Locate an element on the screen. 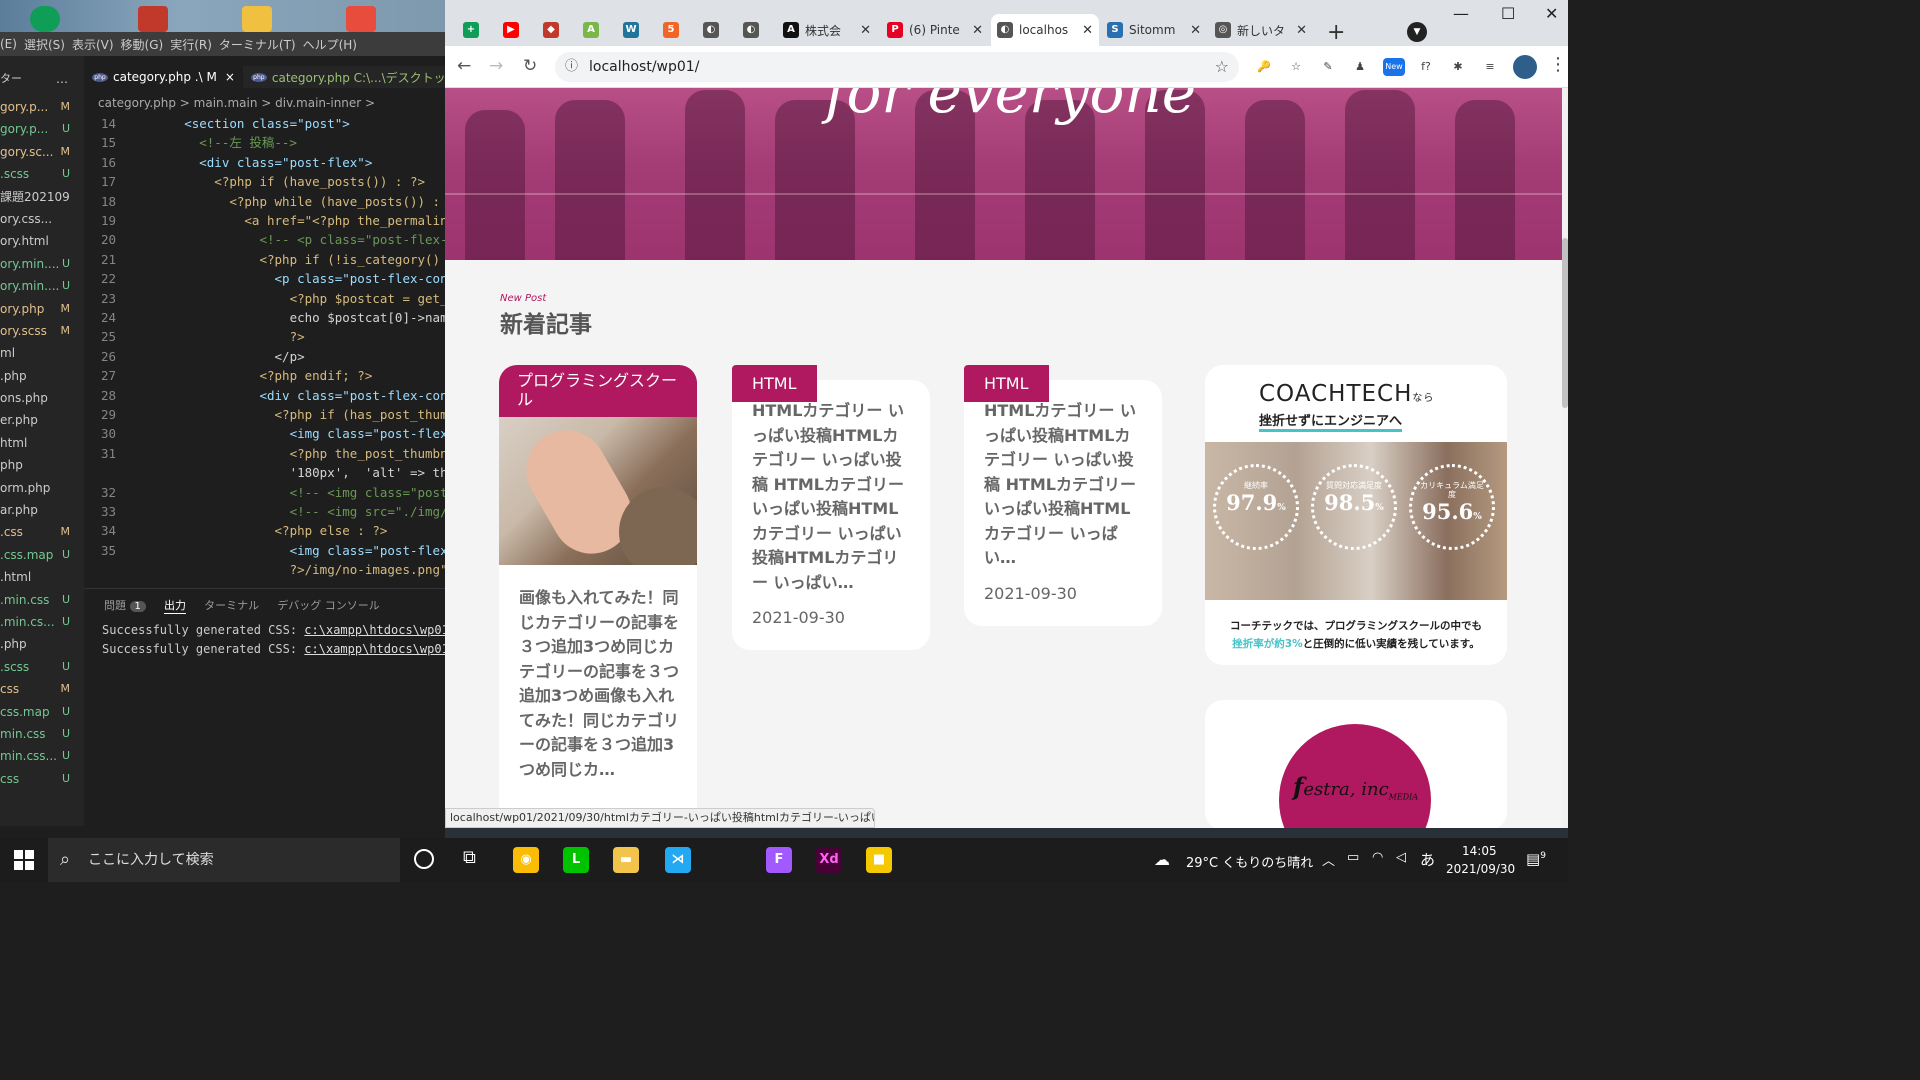 This screenshot has height=1080, width=1920. panel-tab-debug-console: デバッグ コンソール is located at coordinates (328, 605).